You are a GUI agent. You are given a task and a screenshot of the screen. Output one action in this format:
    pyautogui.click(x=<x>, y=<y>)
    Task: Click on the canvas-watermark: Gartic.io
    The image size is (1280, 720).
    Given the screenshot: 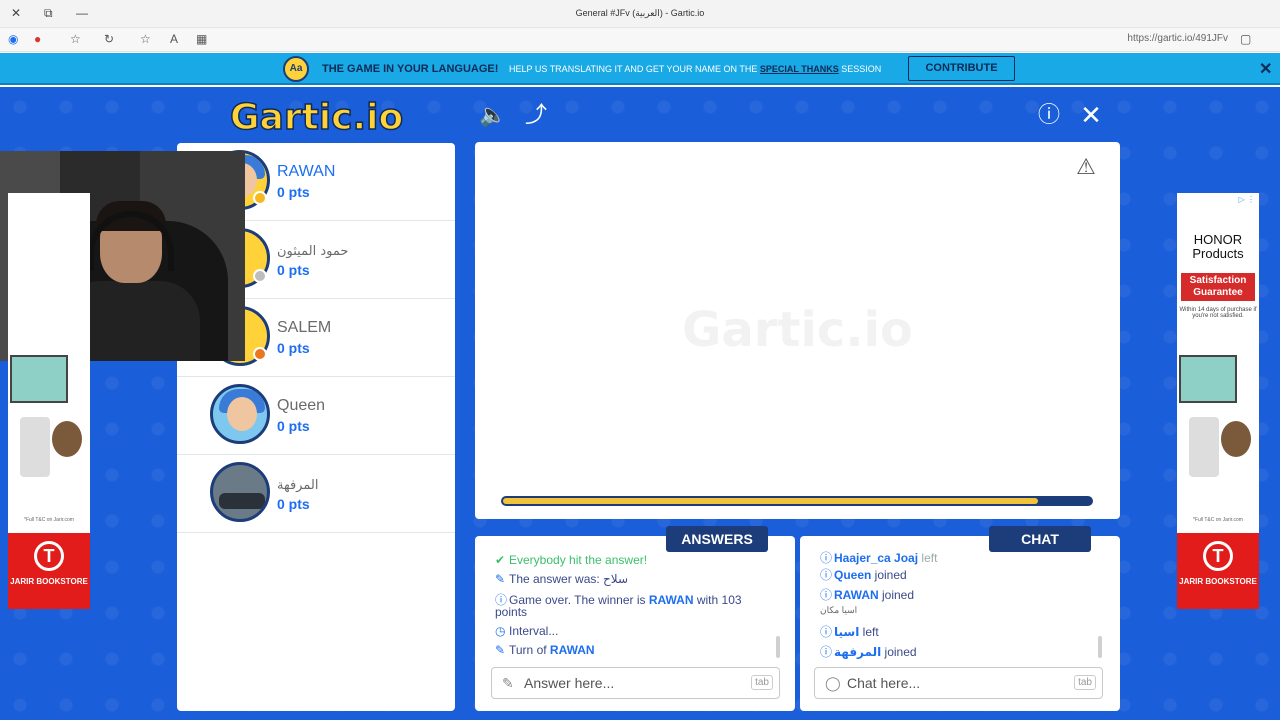 What is the action you would take?
    pyautogui.click(x=797, y=330)
    